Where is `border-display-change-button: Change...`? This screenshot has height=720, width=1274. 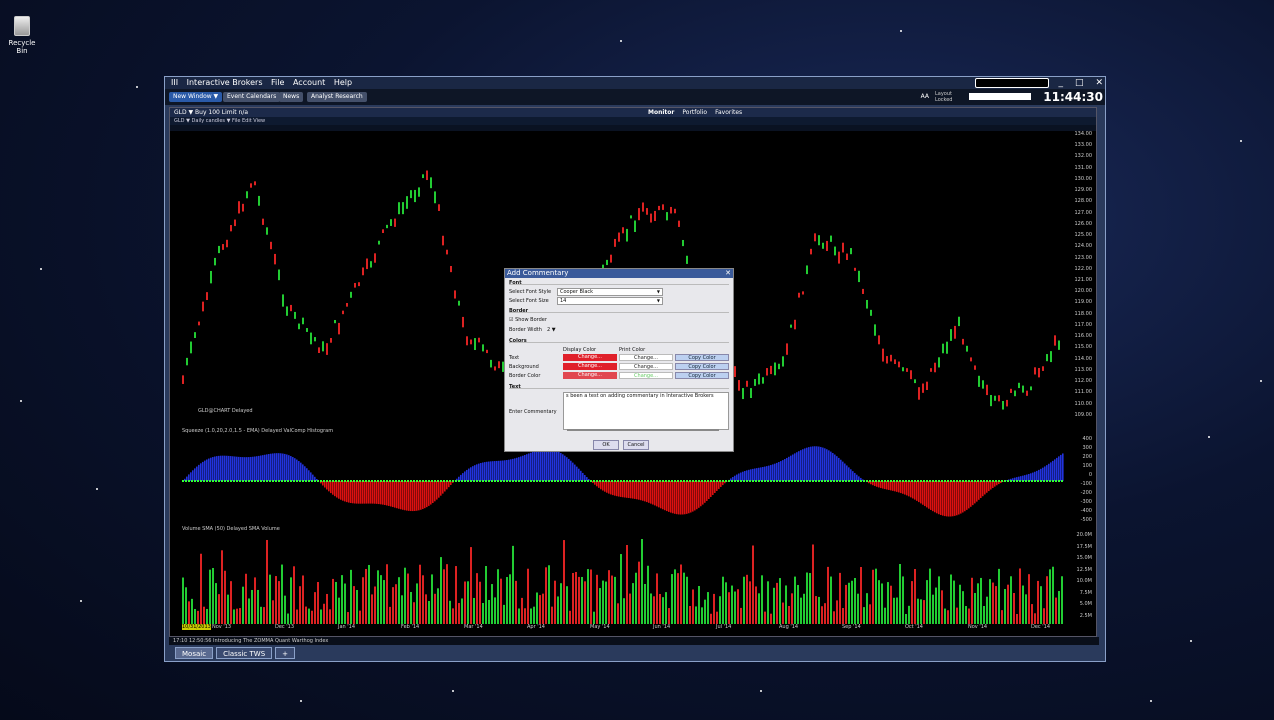
border-display-change-button: Change... is located at coordinates (590, 375).